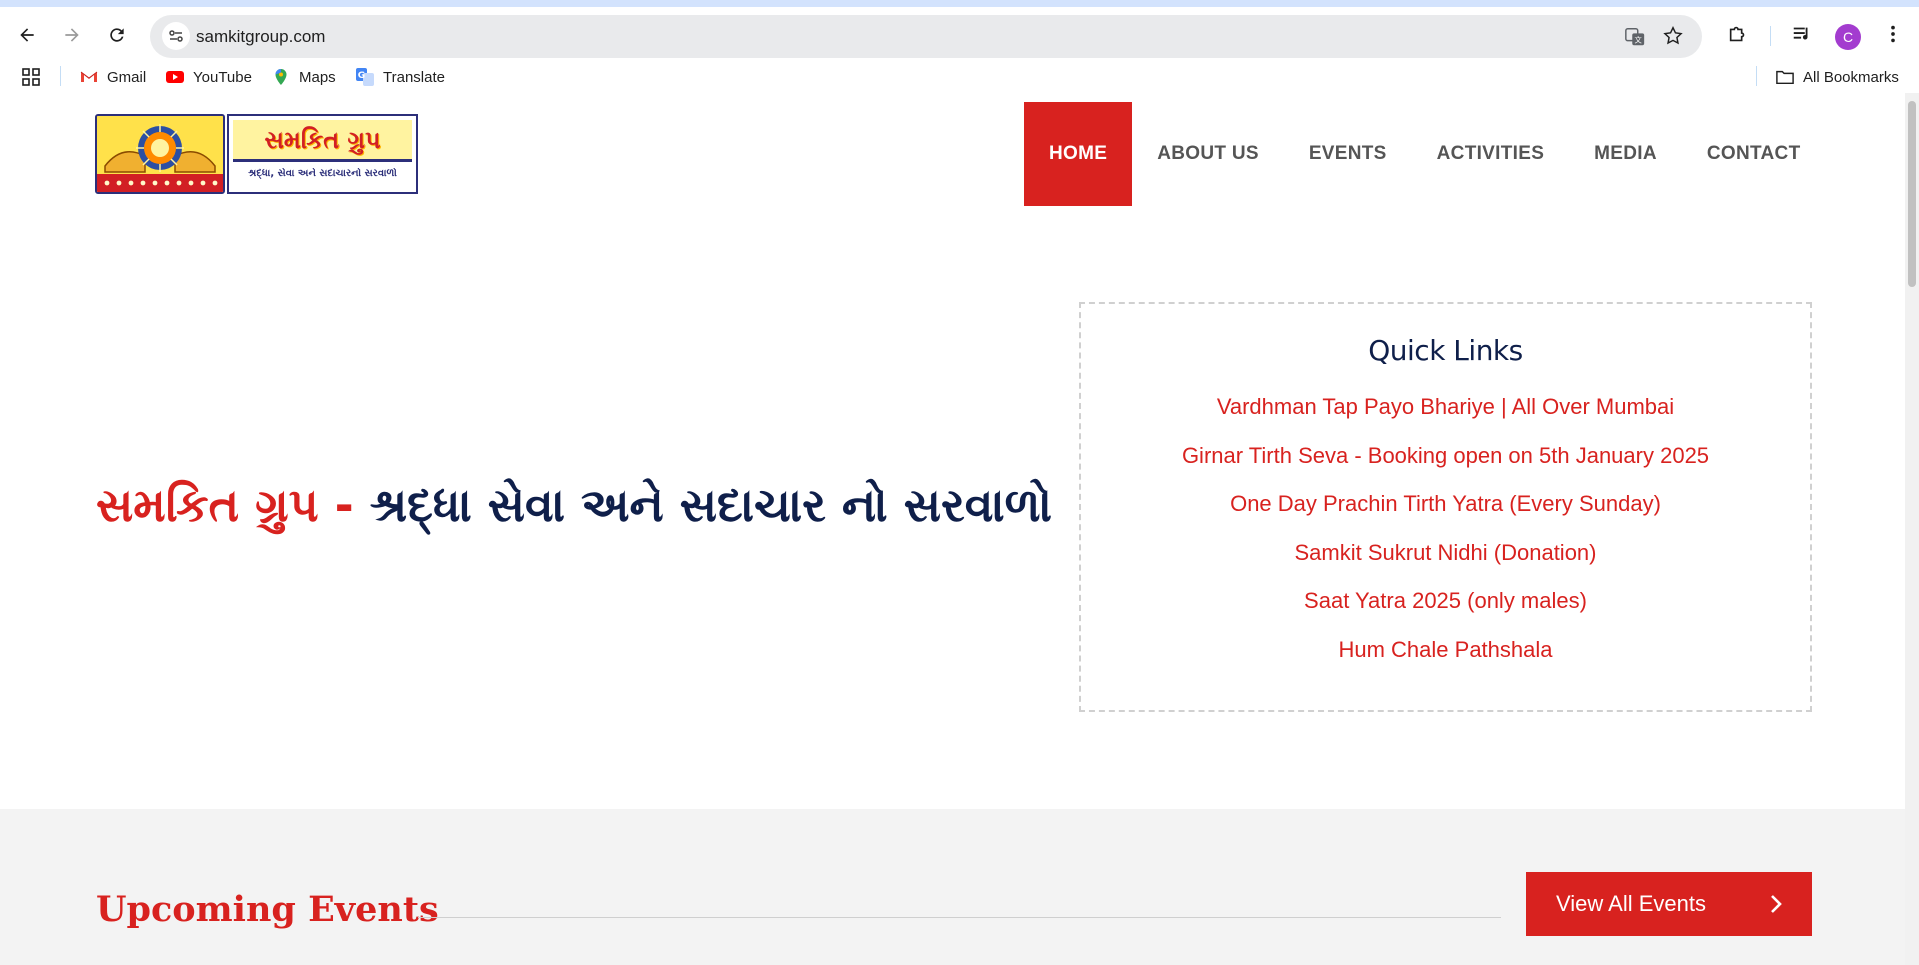  I want to click on toolbar-divider, so click(1770, 36).